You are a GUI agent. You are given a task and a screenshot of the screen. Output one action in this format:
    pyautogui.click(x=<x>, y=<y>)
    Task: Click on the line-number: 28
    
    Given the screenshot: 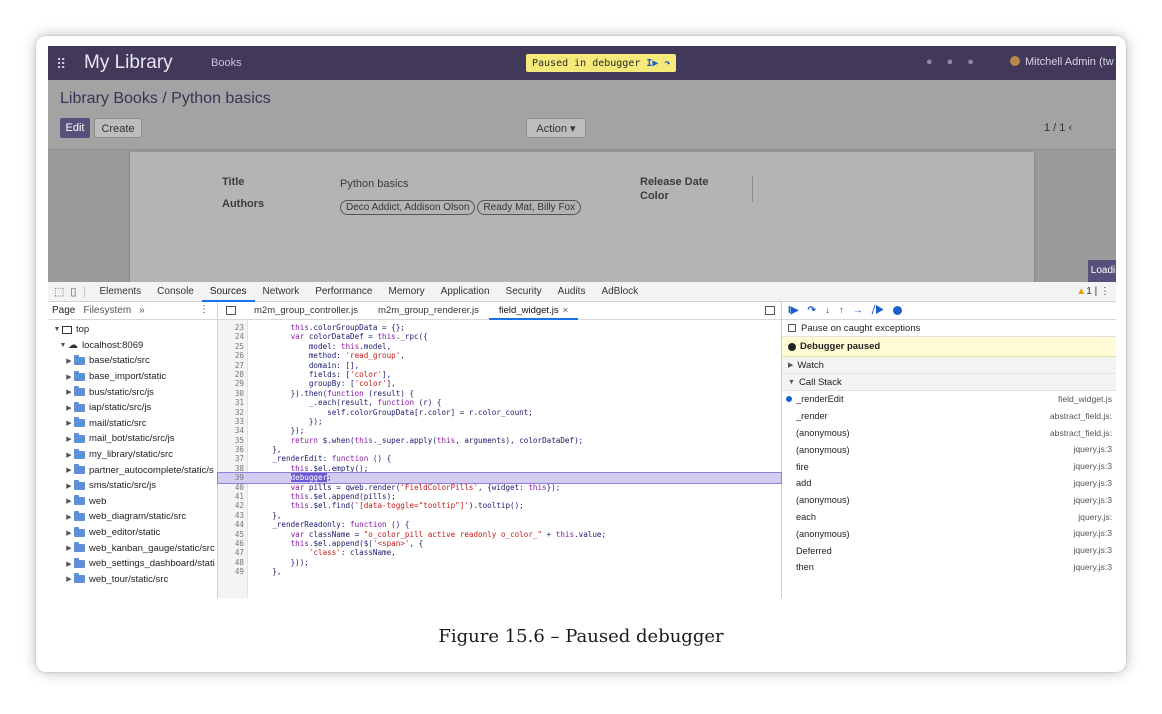 What is the action you would take?
    pyautogui.click(x=231, y=374)
    